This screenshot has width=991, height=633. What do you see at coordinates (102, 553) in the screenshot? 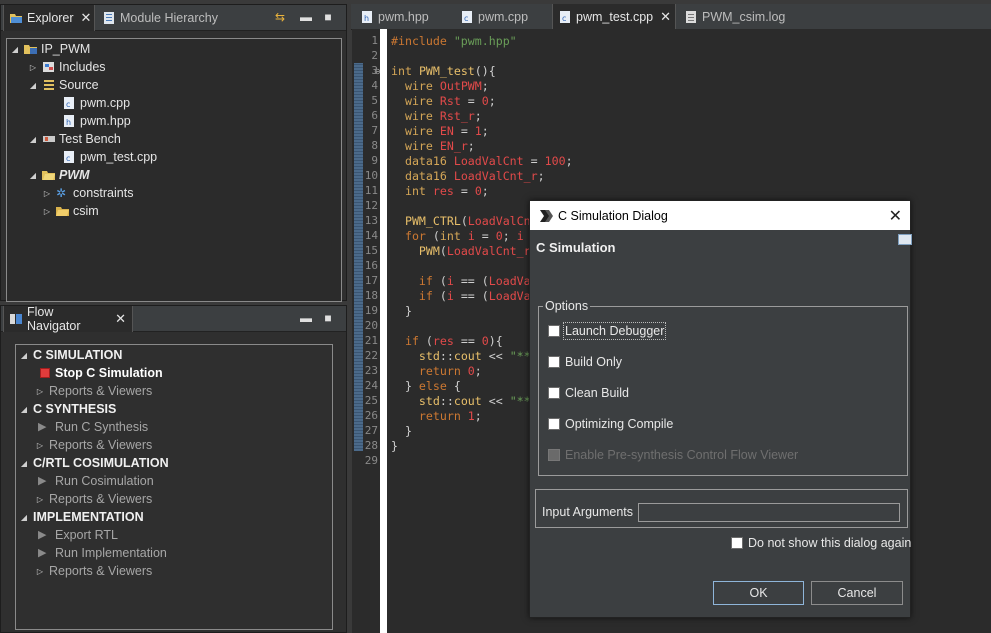
I see `run-implementation-button: ▶ Run Implementation` at bounding box center [102, 553].